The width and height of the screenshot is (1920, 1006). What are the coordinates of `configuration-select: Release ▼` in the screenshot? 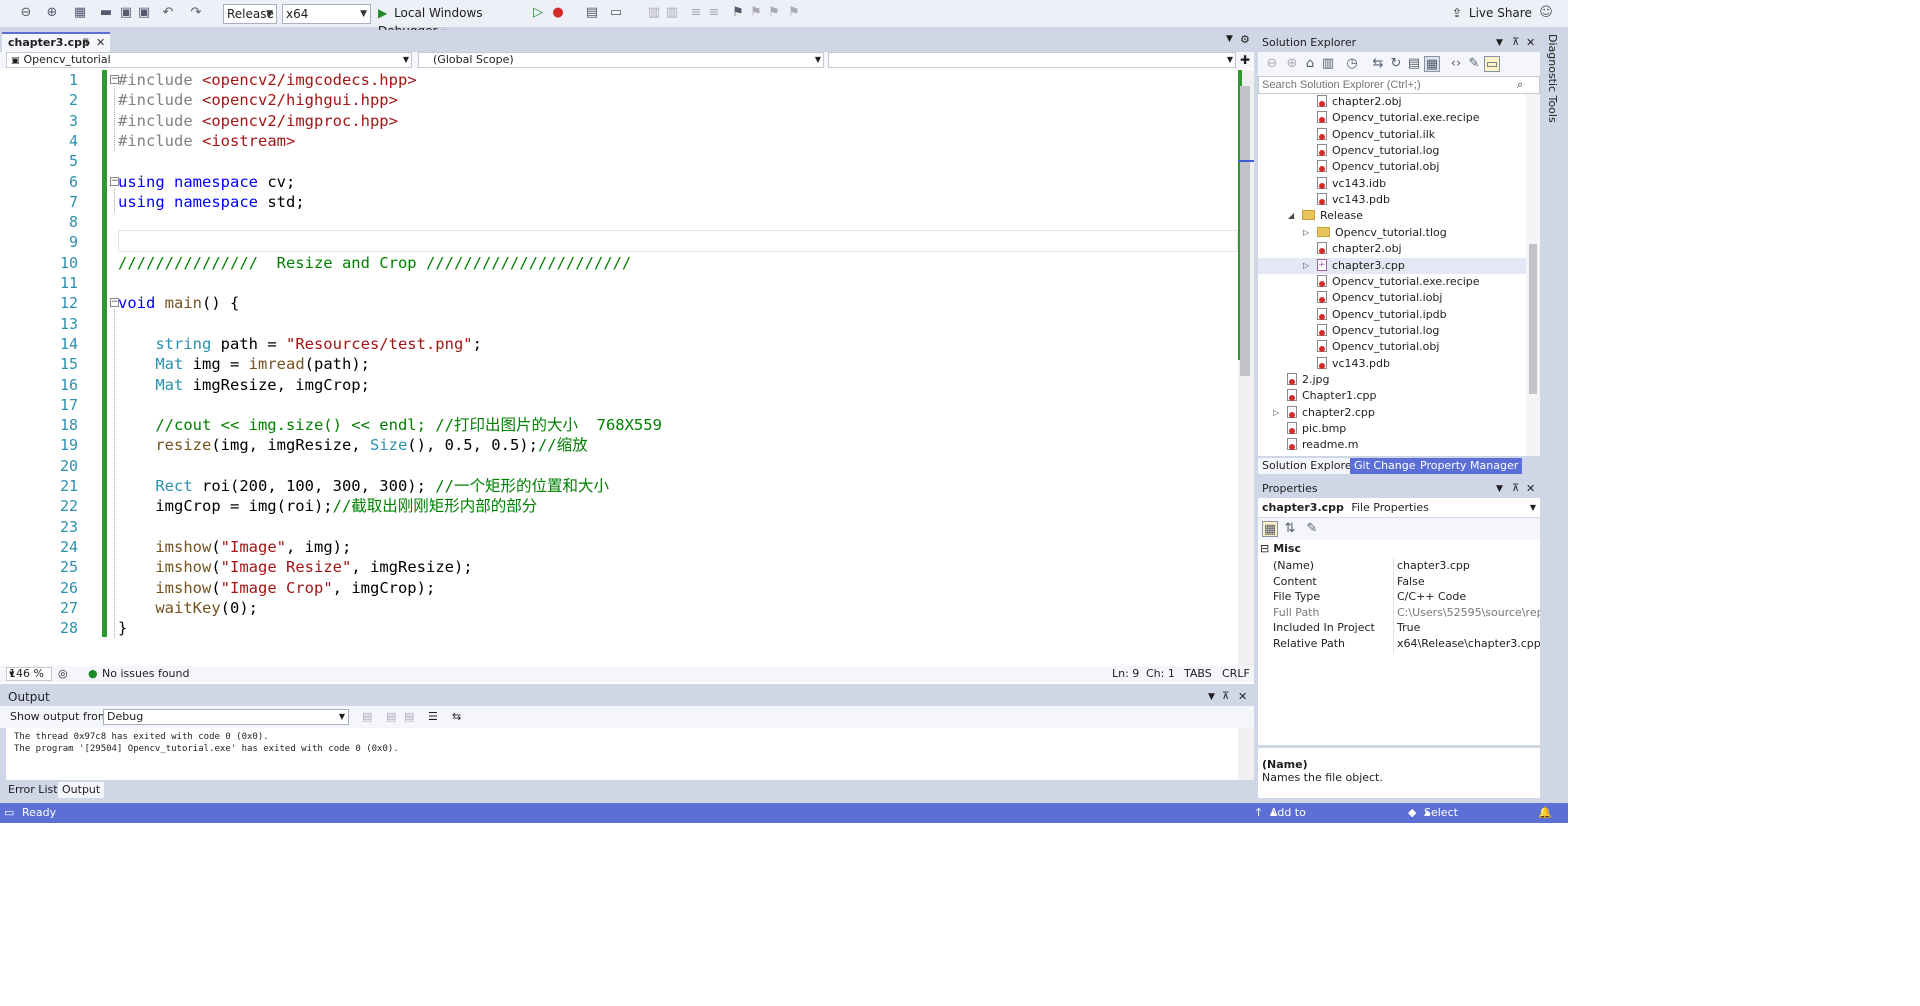 It's located at (250, 14).